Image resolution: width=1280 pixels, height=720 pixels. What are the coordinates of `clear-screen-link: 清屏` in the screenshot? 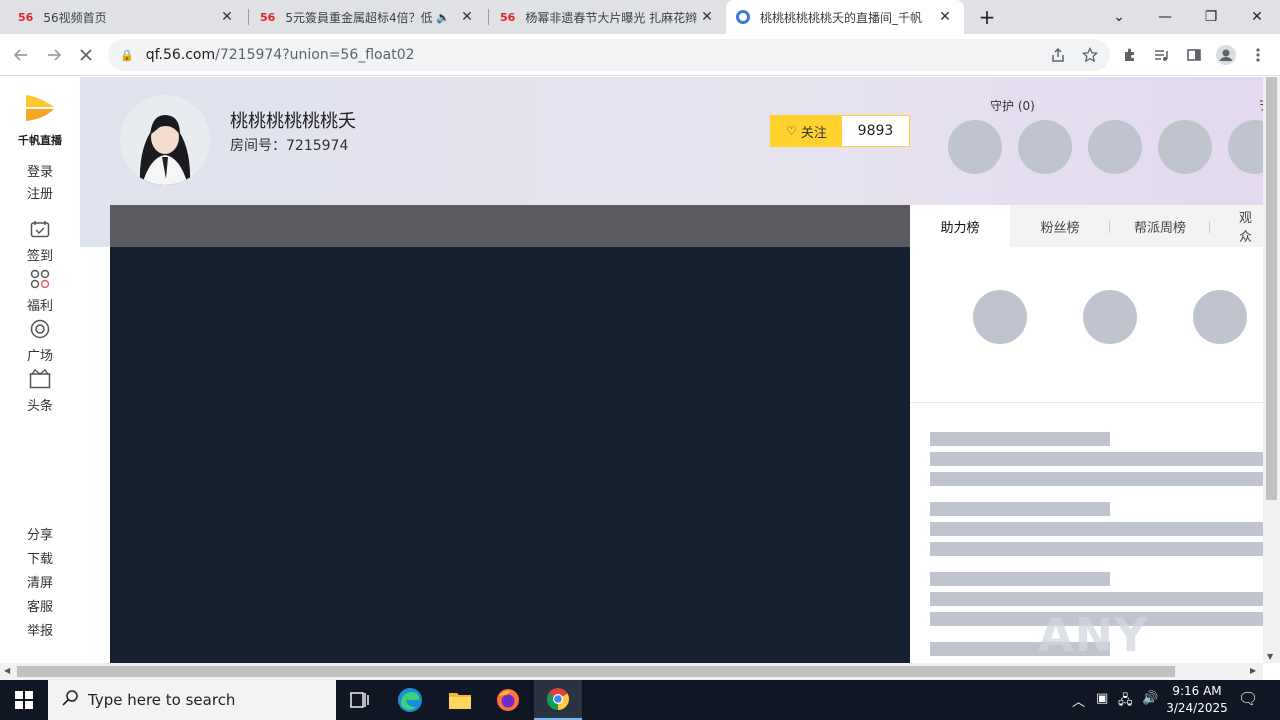 It's located at (40, 581).